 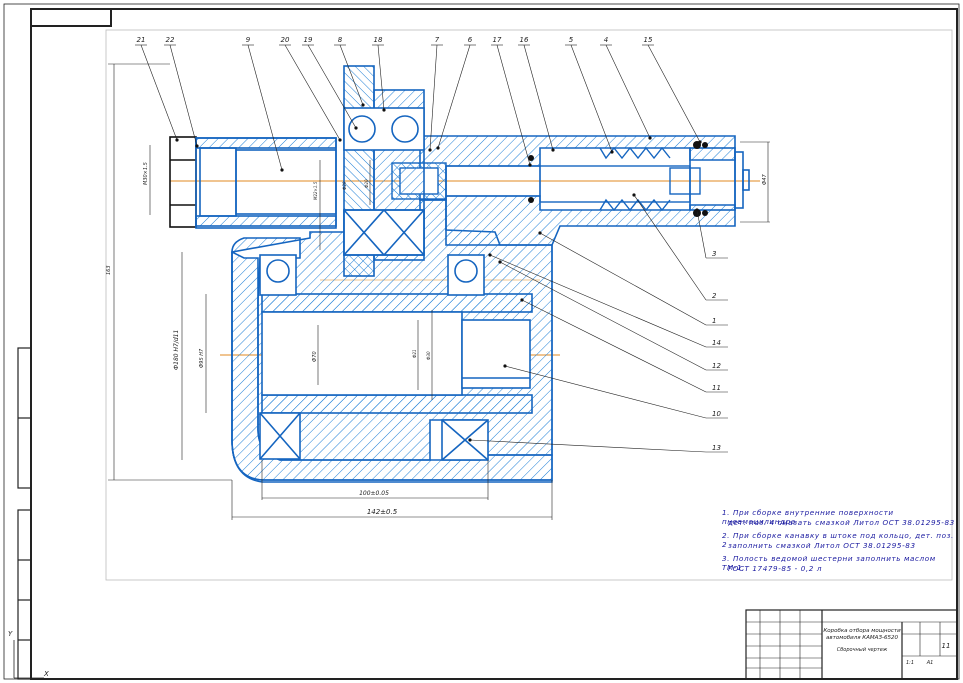 What do you see at coordinates (714, 254) in the screenshot?
I see `leader-label: 3` at bounding box center [714, 254].